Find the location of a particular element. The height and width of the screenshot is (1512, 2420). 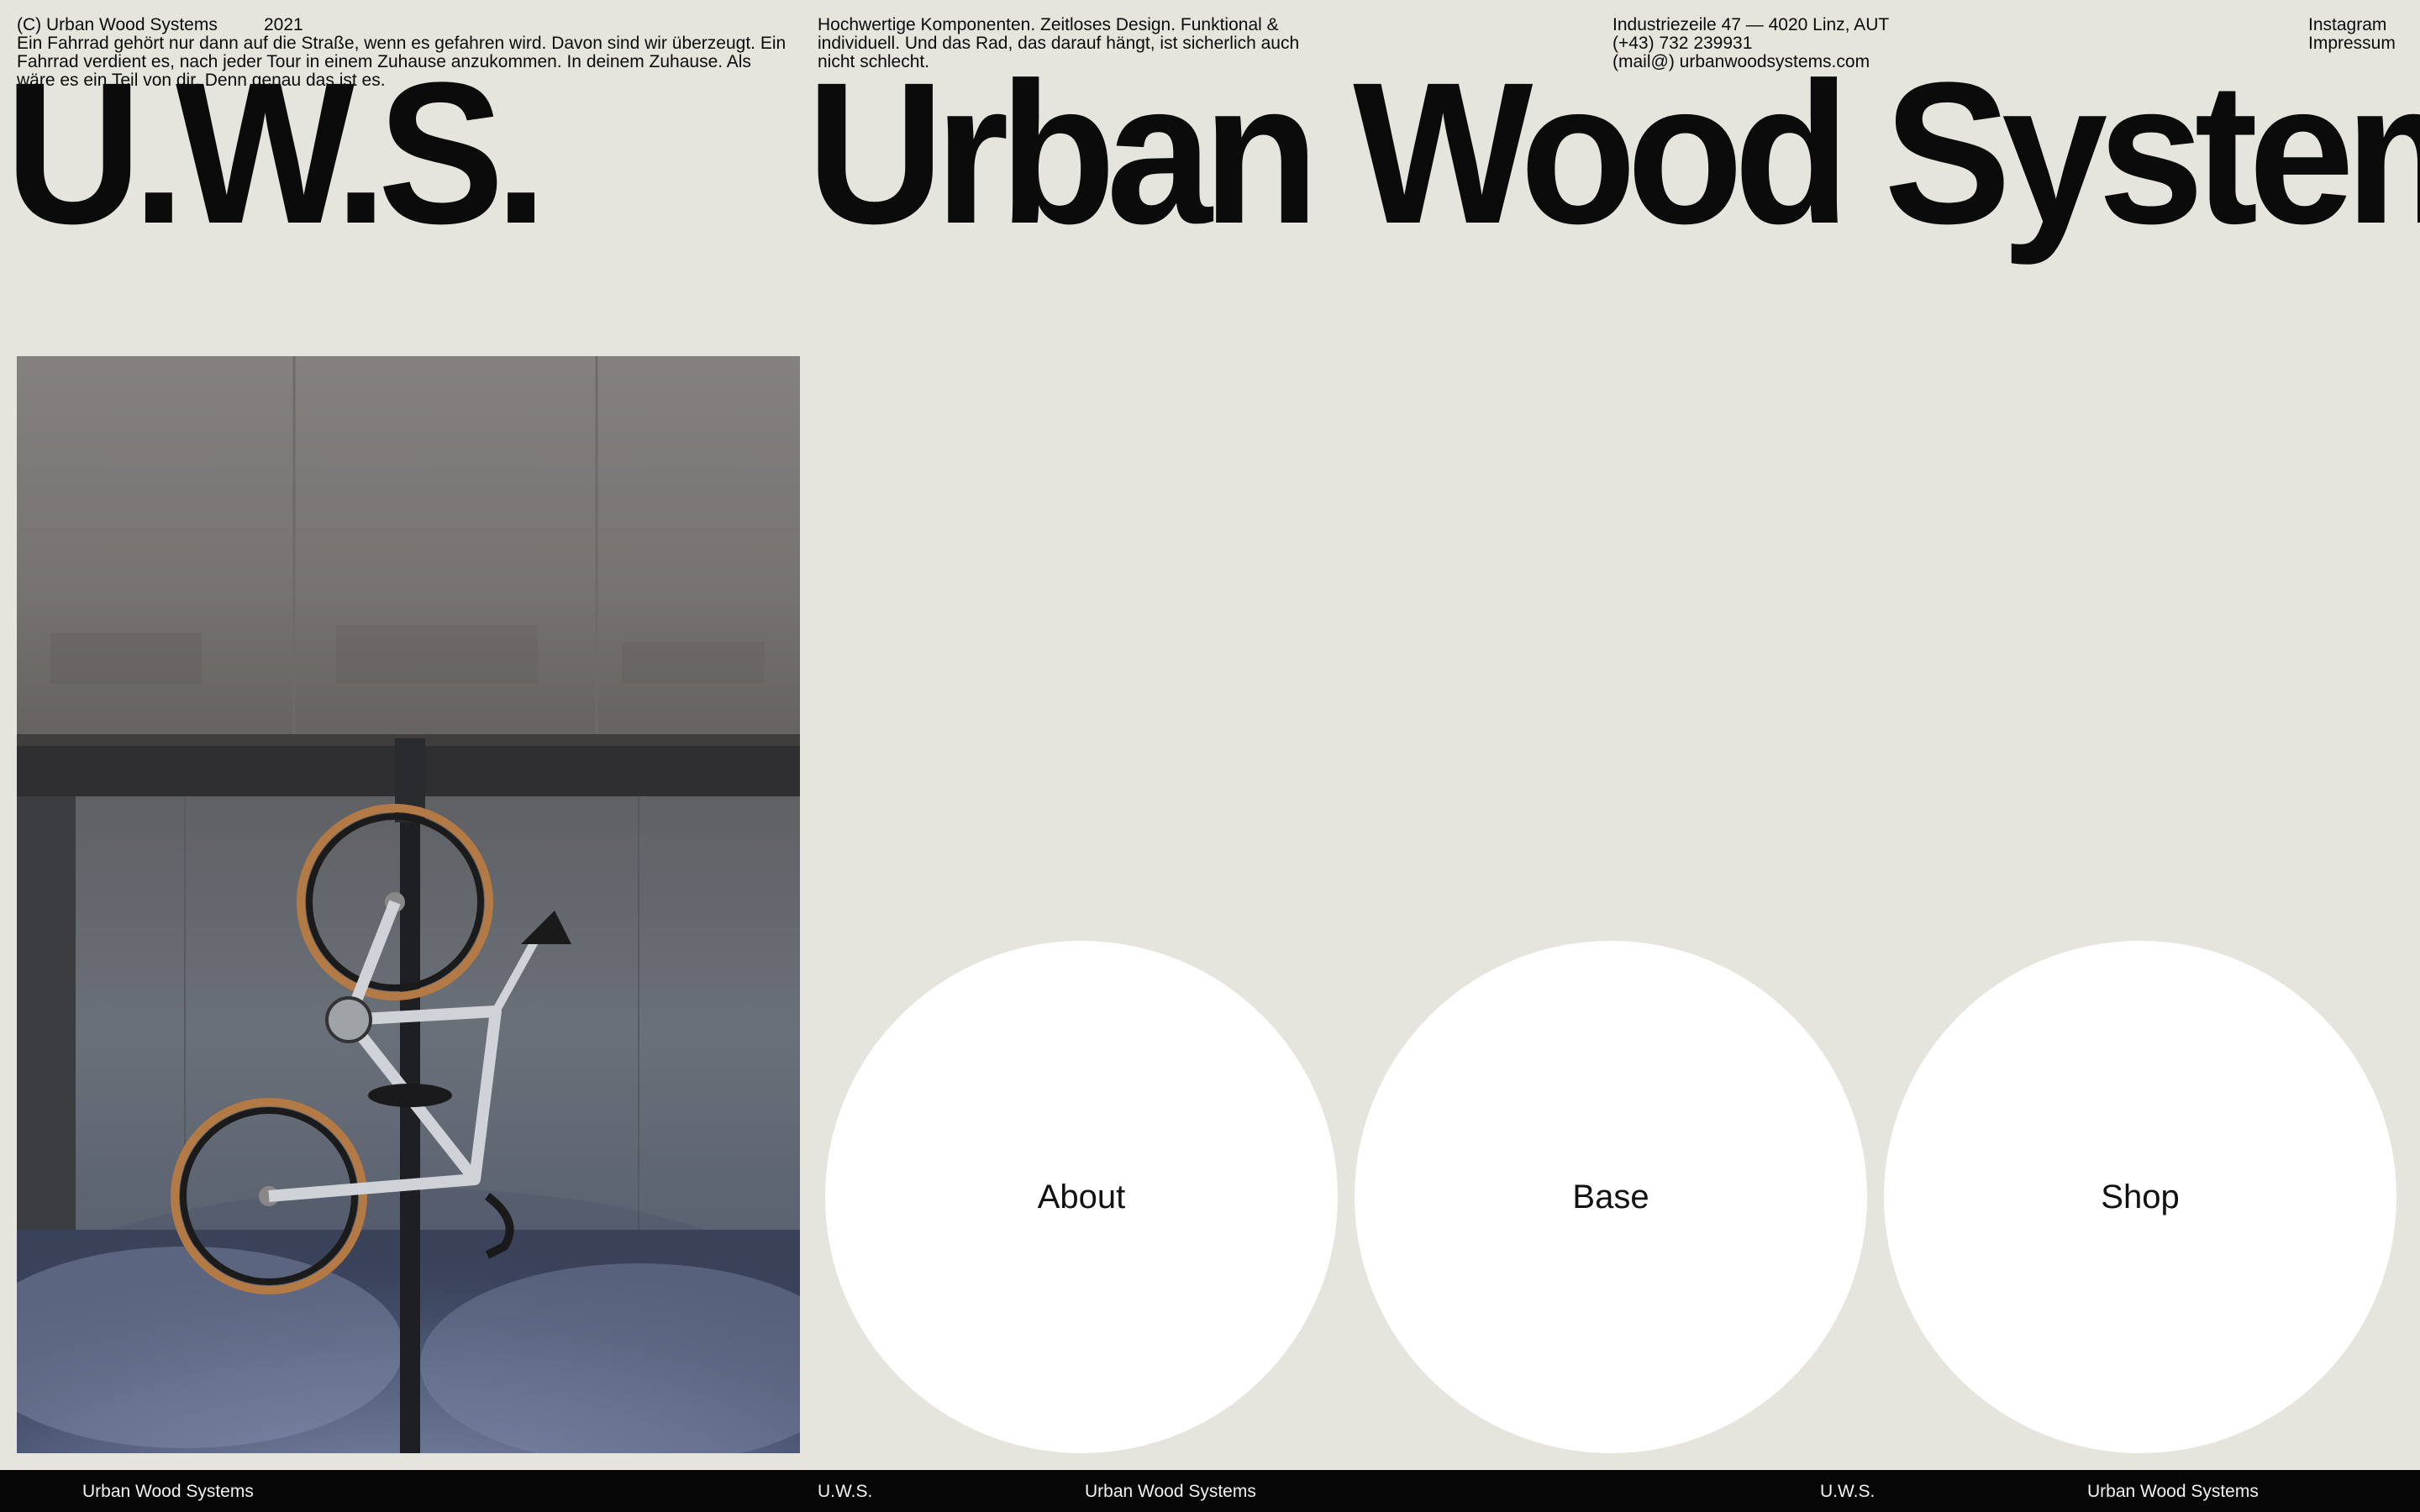

header-copyright: (C) Urban Wood Systems is located at coordinates (117, 24).